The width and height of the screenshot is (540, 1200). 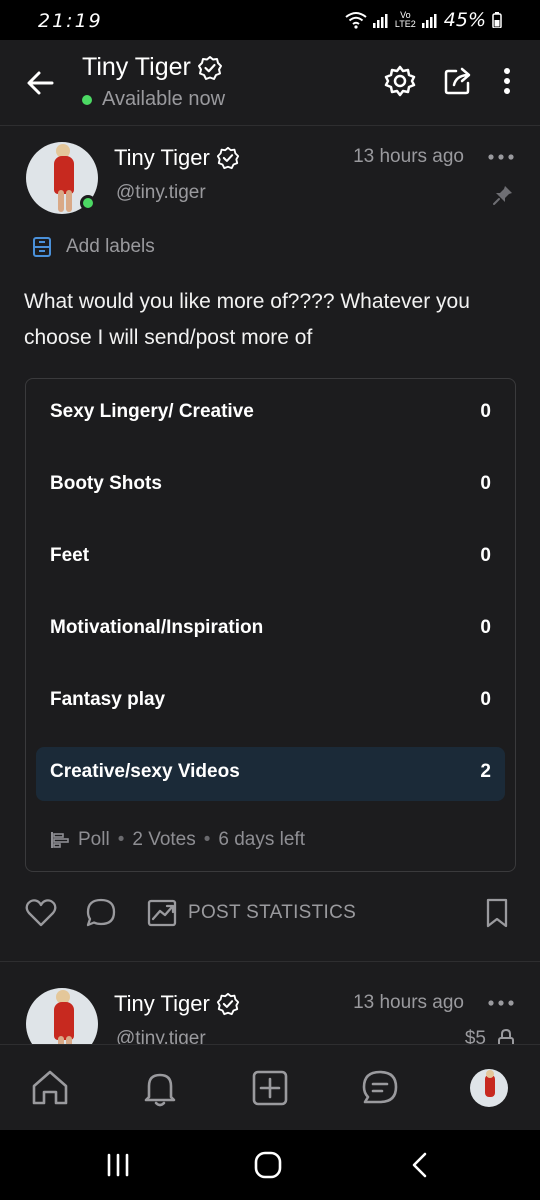 What do you see at coordinates (118, 1165) in the screenshot?
I see `recent-apps-icon` at bounding box center [118, 1165].